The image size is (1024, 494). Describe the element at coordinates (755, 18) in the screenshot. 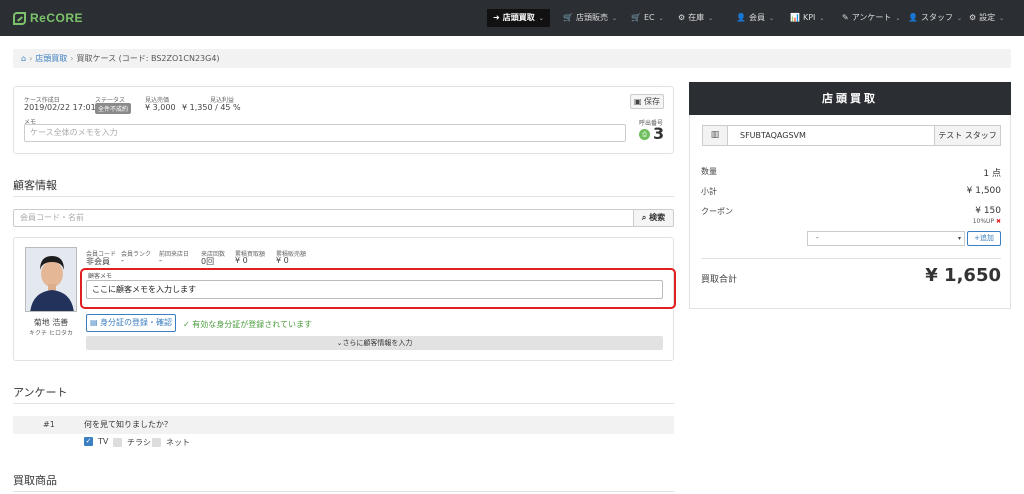

I see `nav-item-members: 👤 会員 ⌄` at that location.